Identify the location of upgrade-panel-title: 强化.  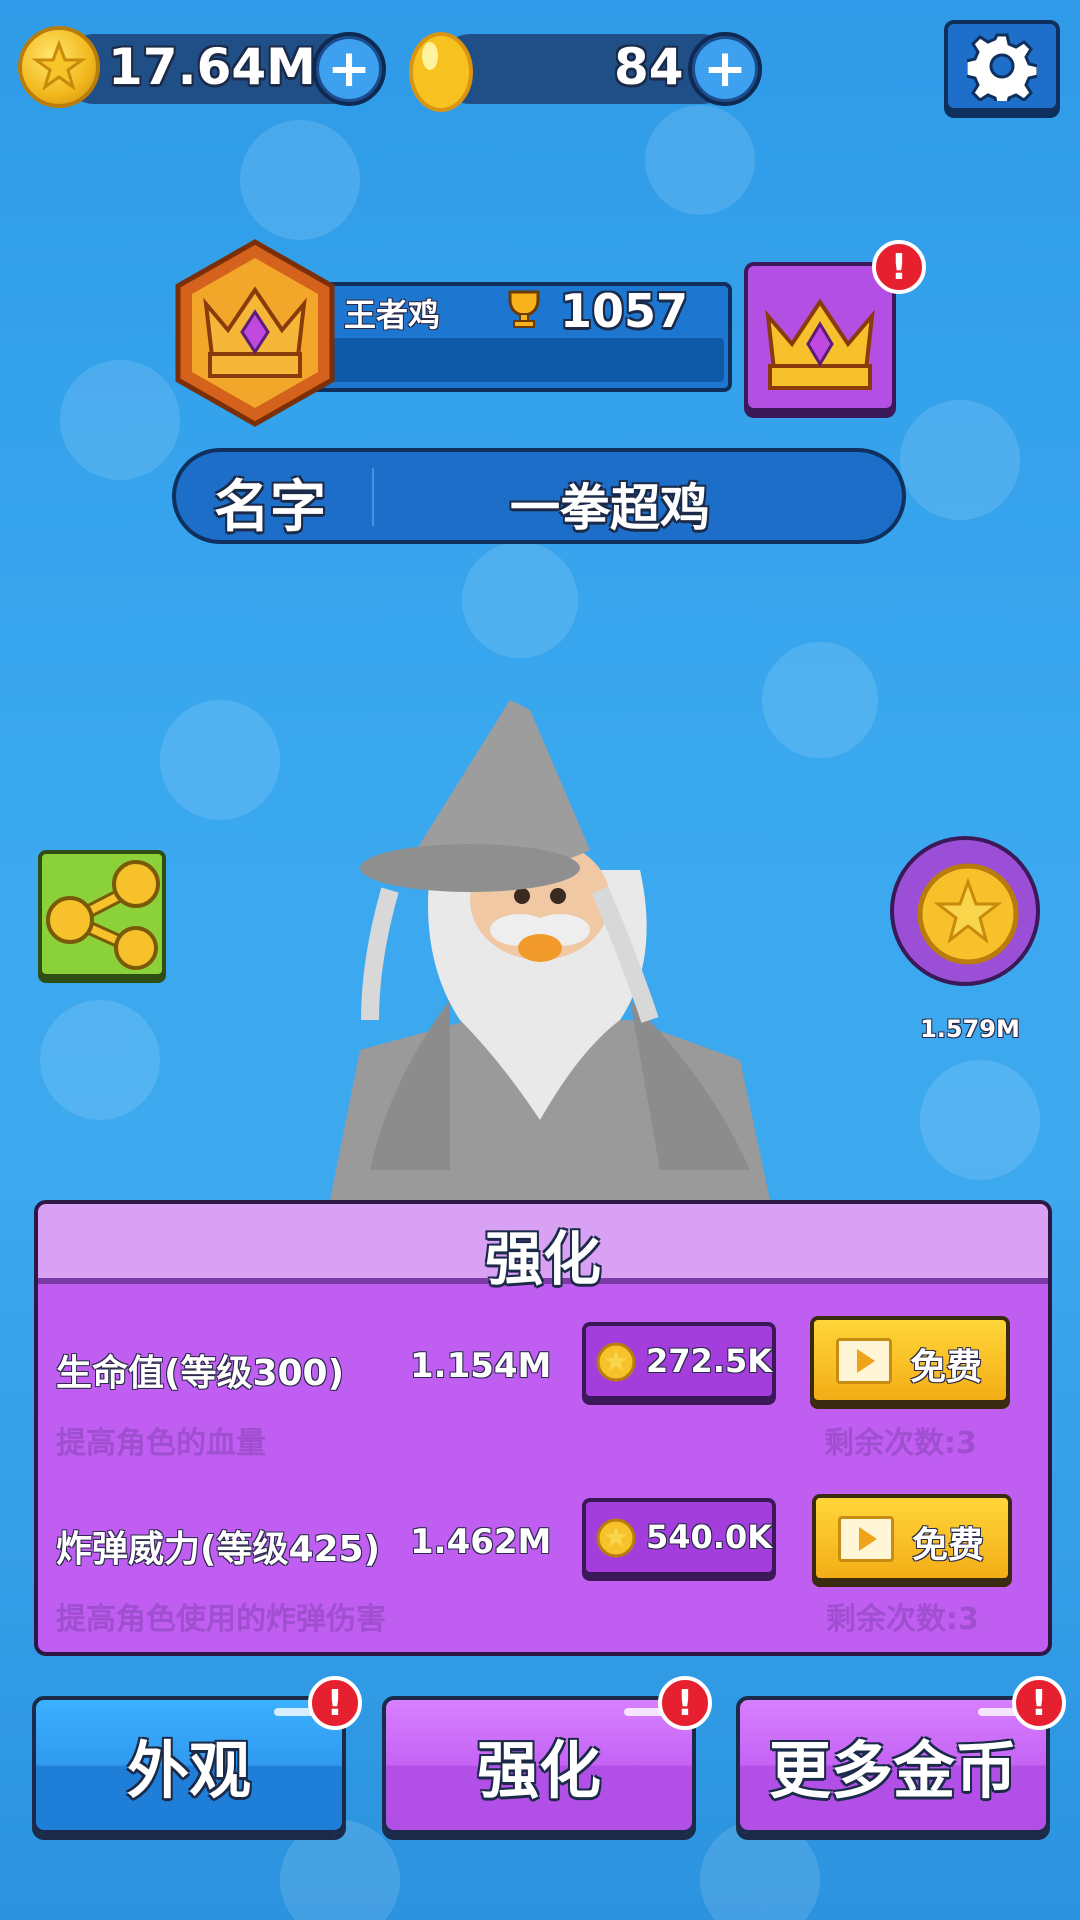
(542, 1259).